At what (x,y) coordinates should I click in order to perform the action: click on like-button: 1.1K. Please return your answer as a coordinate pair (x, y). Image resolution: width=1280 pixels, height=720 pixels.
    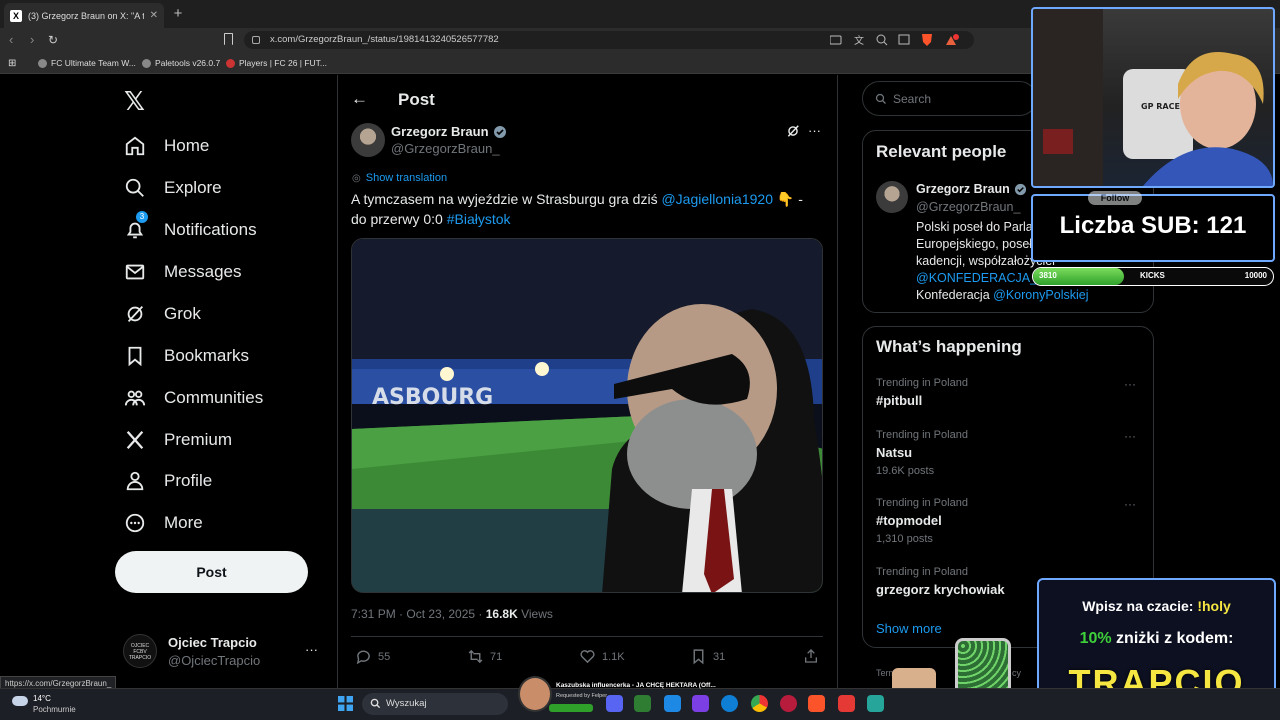
    Looking at the image, I should click on (602, 656).